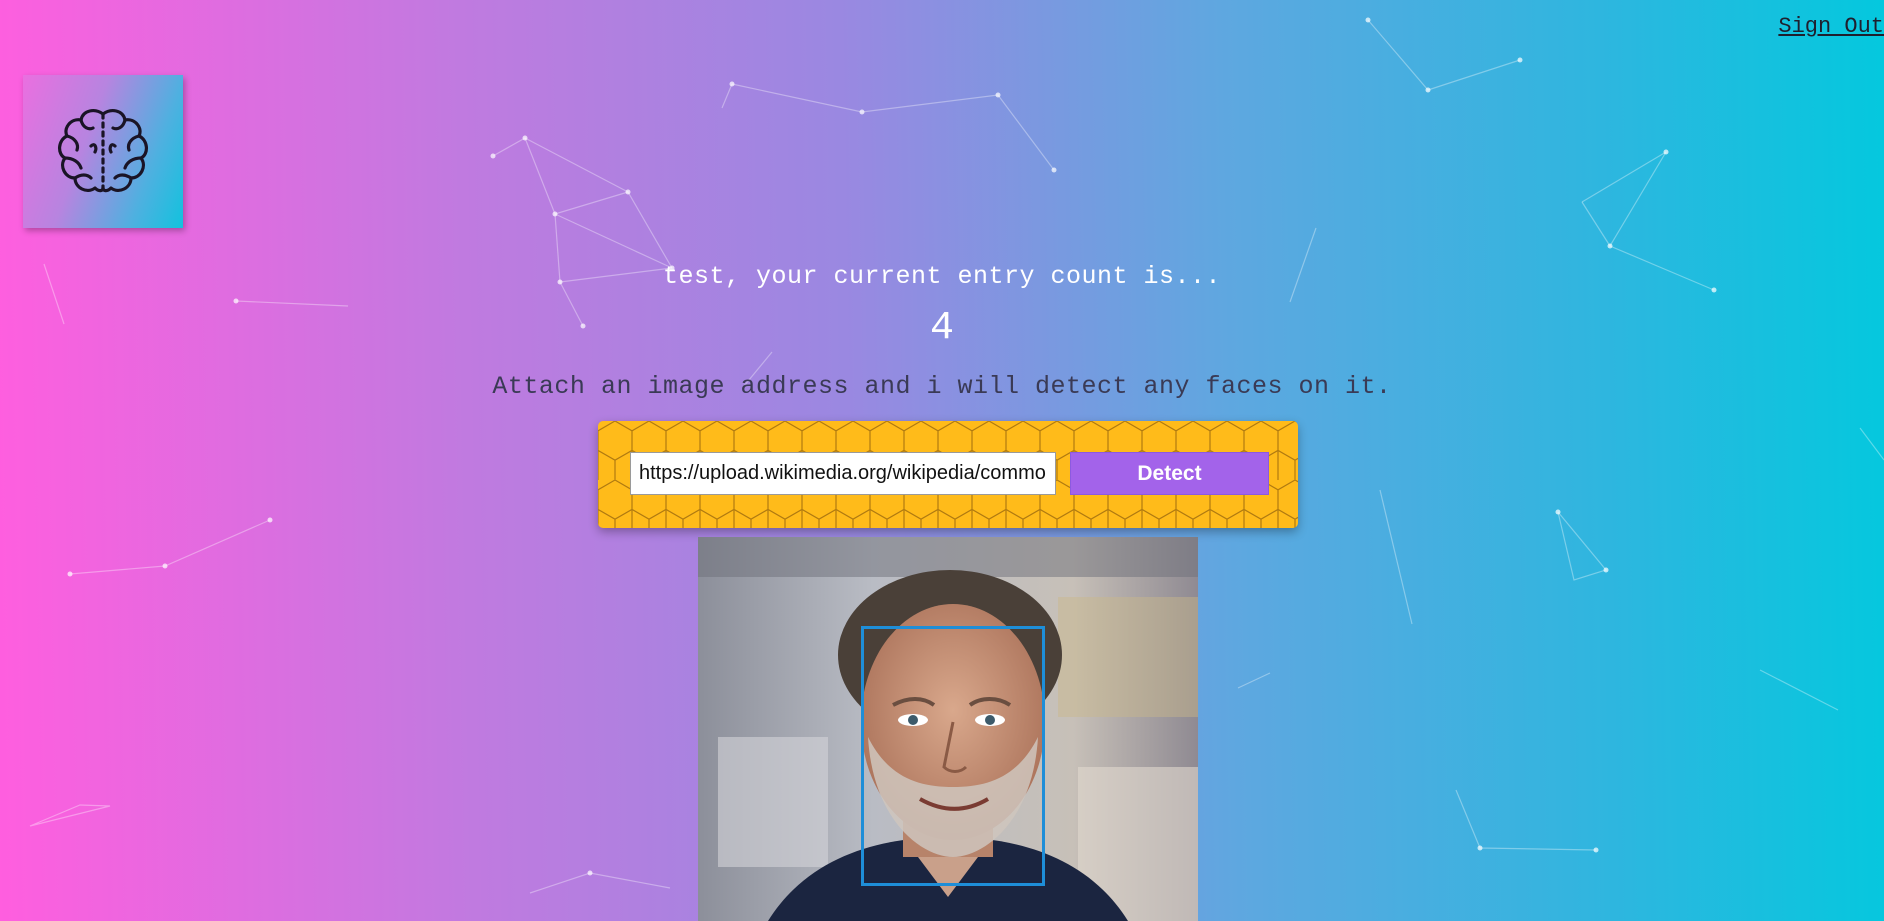 The height and width of the screenshot is (921, 1884). I want to click on detect-button: Detect, so click(1169, 473).